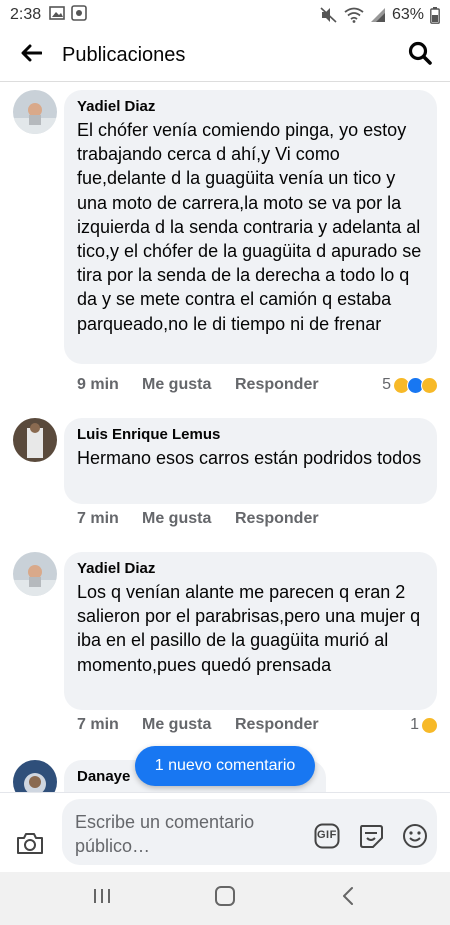 The image size is (450, 925). I want to click on nav-back-icon, so click(348, 898).